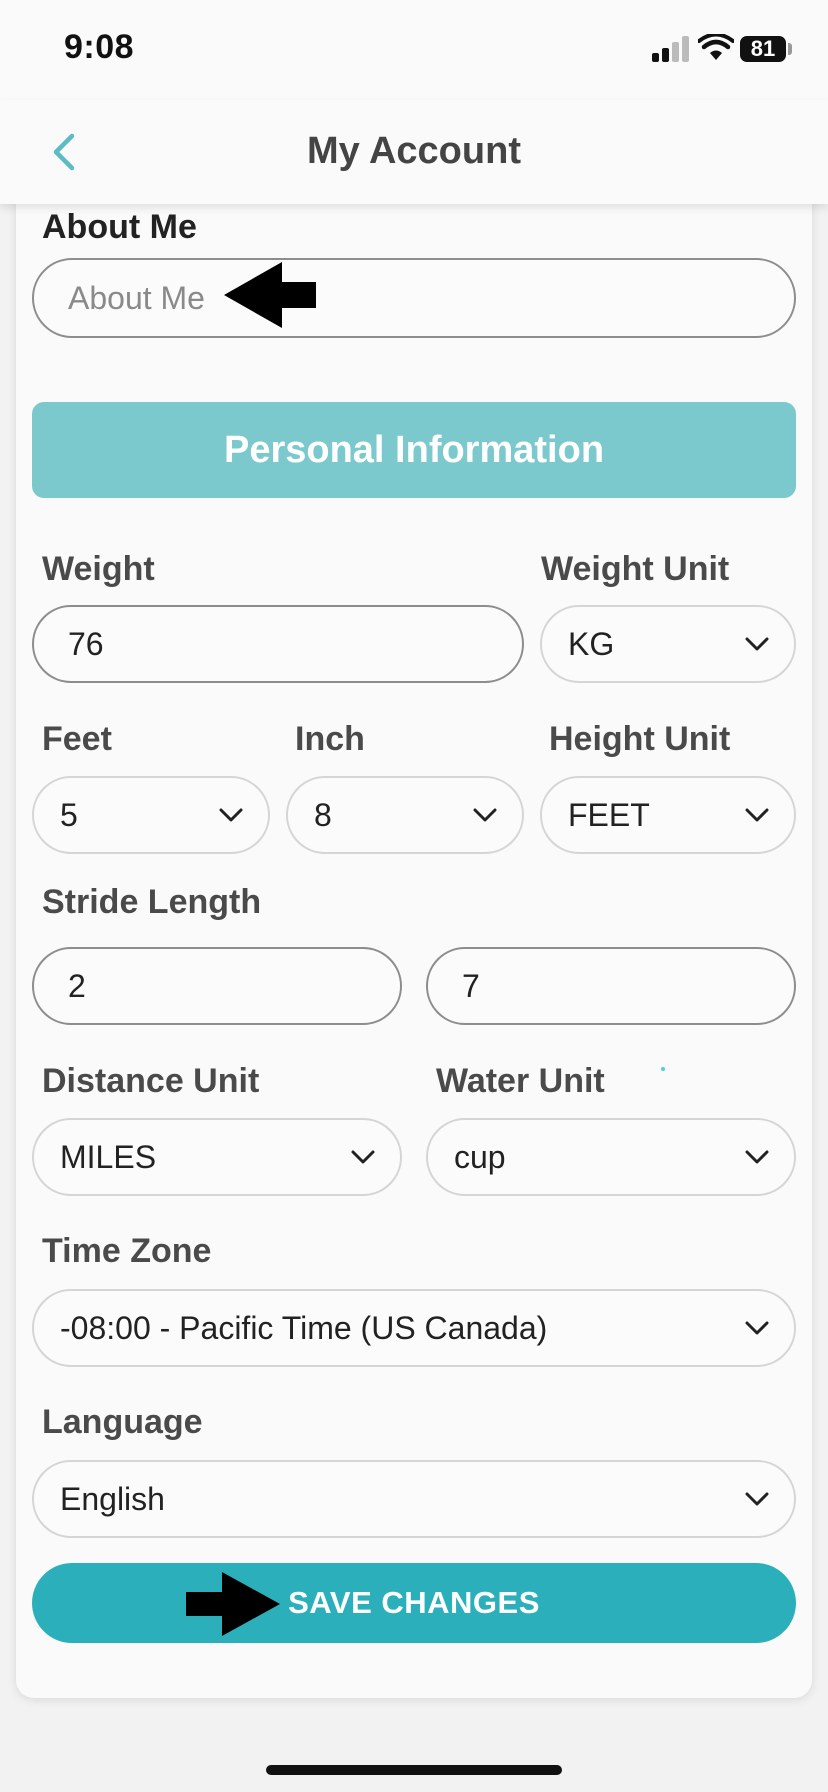 The image size is (828, 1792). I want to click on annotation-arrow-right-icon, so click(233, 1604).